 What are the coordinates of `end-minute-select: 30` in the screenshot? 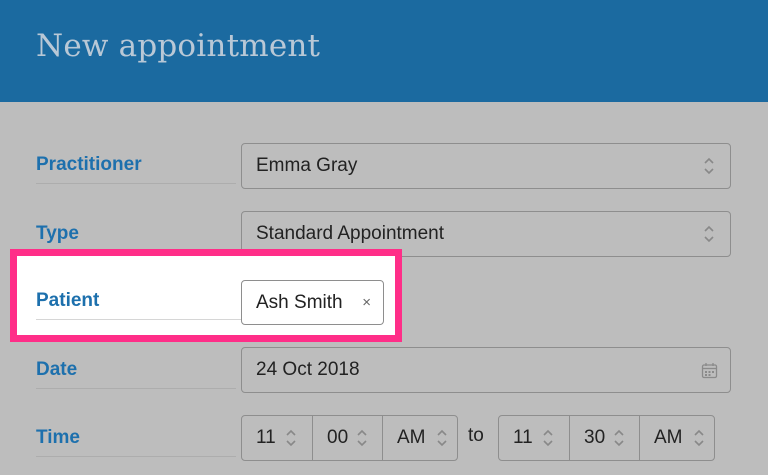 It's located at (604, 438).